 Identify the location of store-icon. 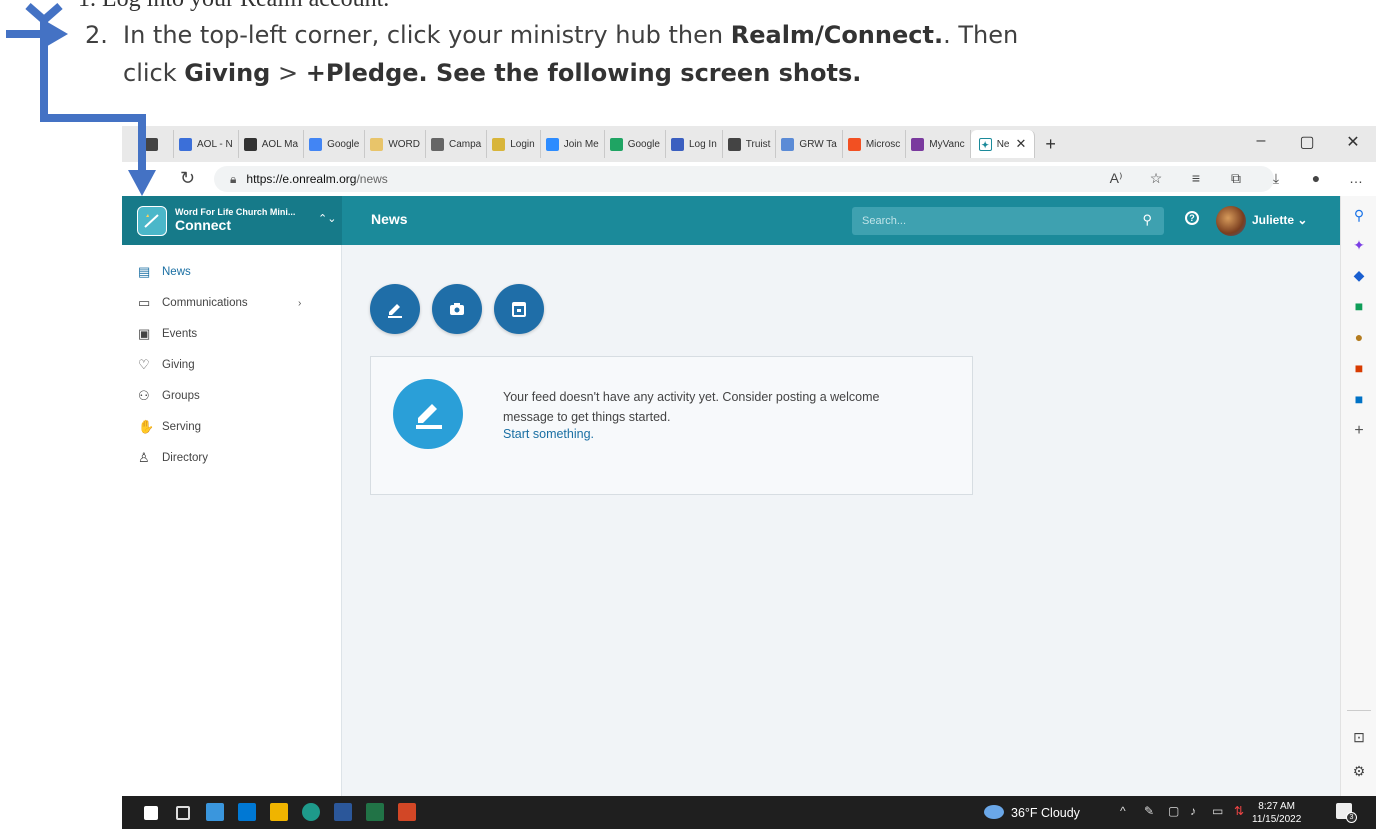
(215, 812).